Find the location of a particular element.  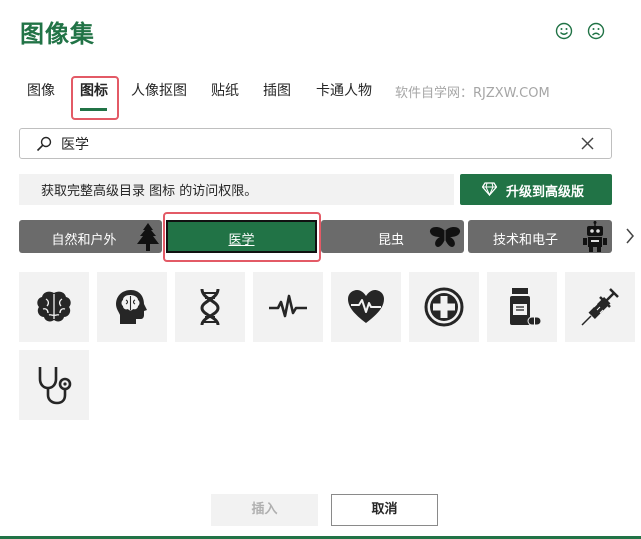

banner-text: 获取完整高级目录 图标 的访问权限。 is located at coordinates (149, 191).